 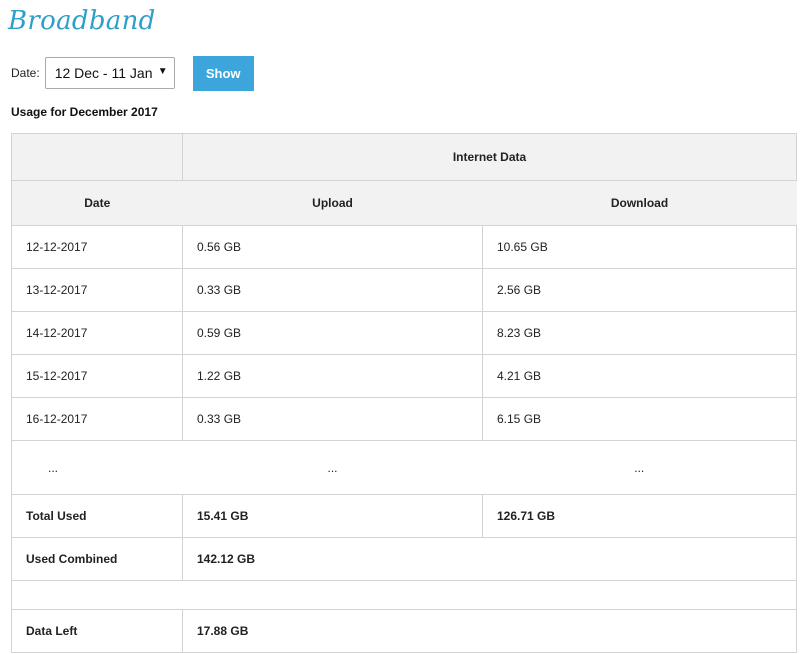 I want to click on header-row-group: Internet Data, so click(x=404, y=157).